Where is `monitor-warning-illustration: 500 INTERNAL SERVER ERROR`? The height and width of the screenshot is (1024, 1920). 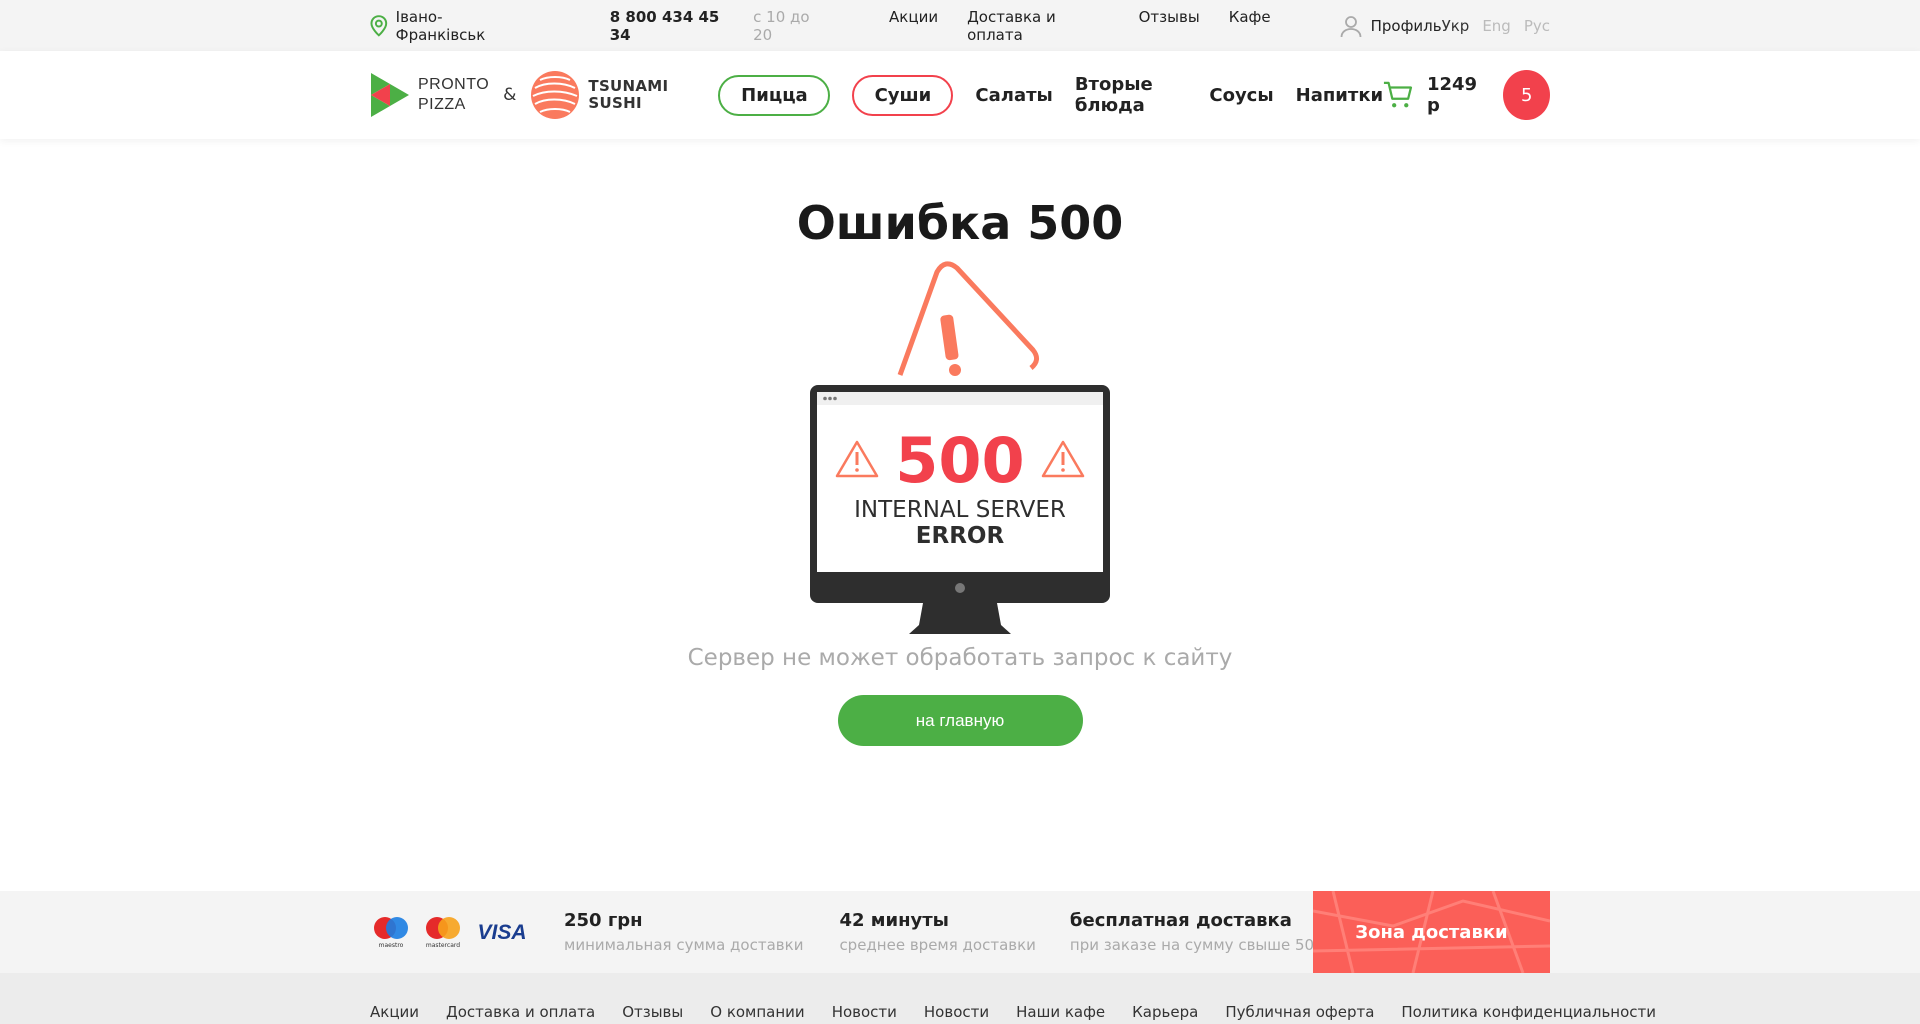
monitor-warning-illustration: 500 INTERNAL SERVER ERROR is located at coordinates (960, 447).